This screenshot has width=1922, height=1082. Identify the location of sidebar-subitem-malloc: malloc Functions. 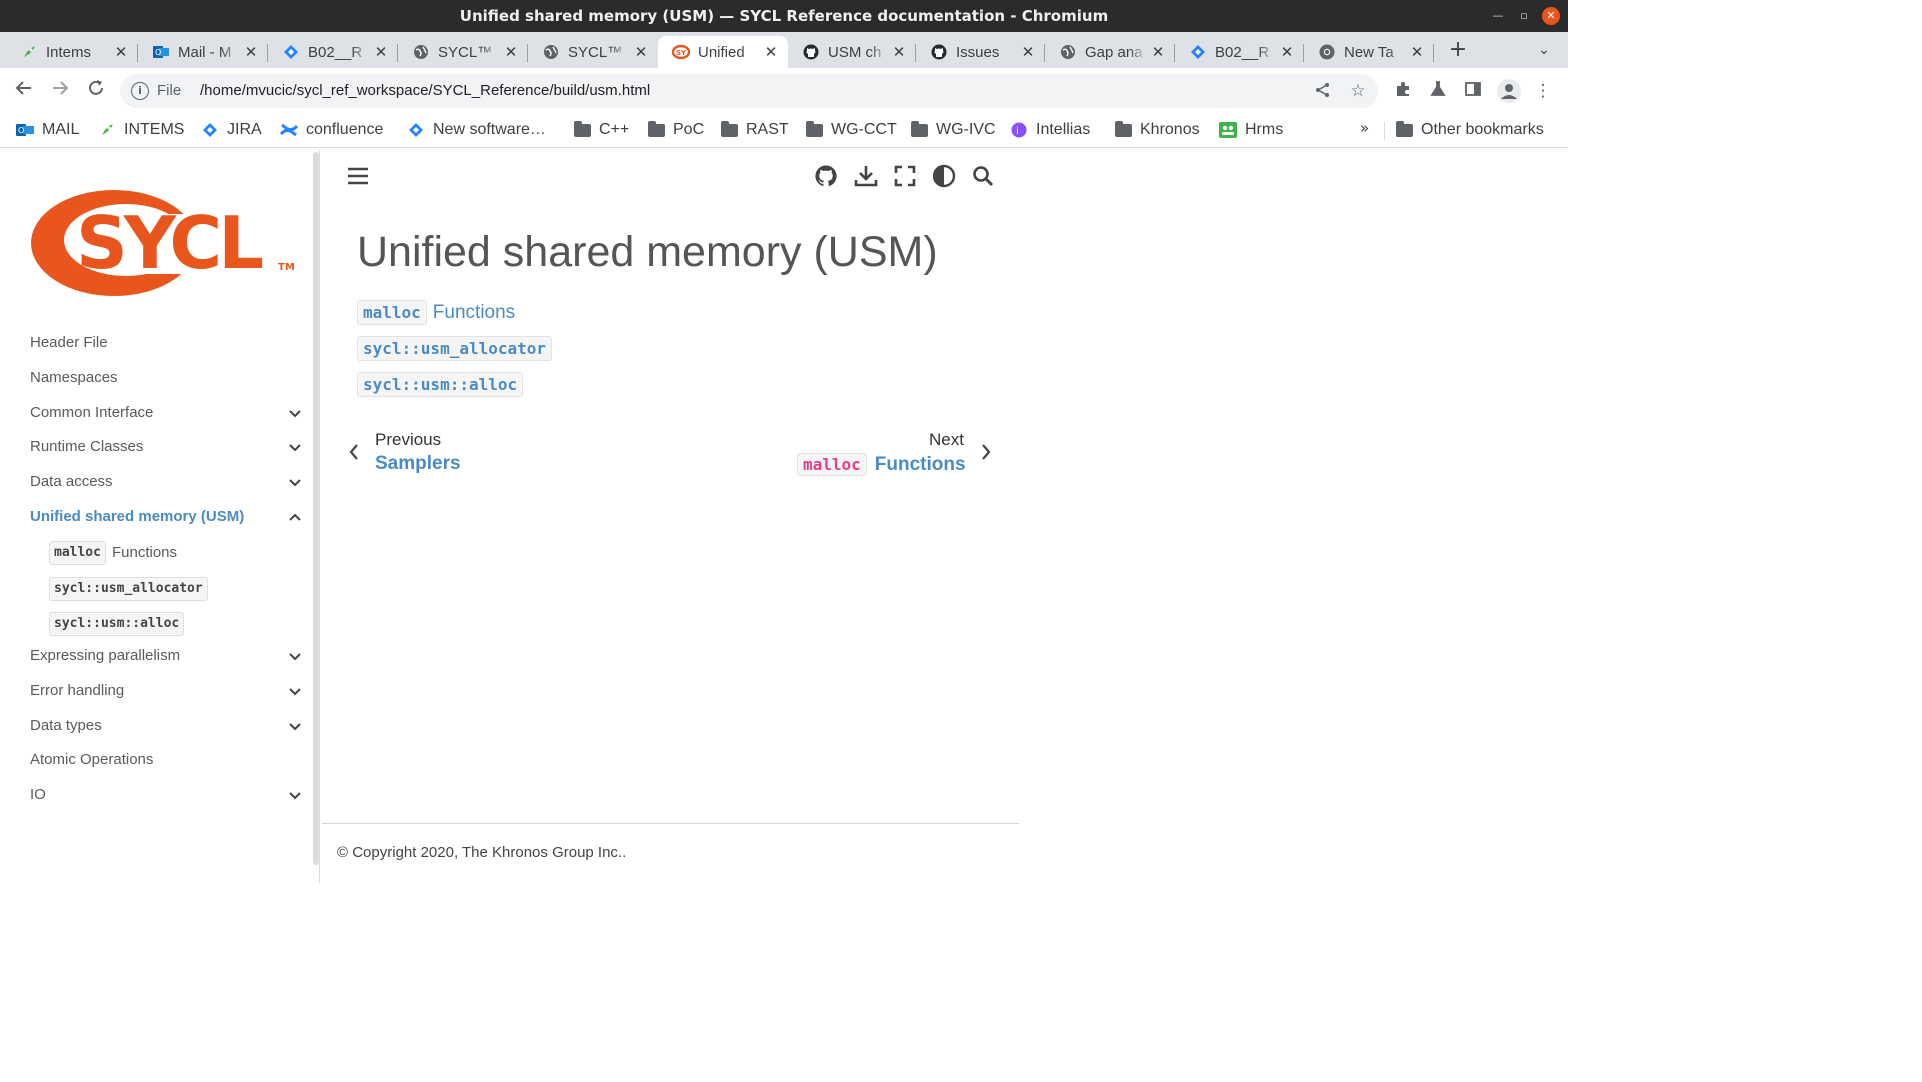
(113, 553).